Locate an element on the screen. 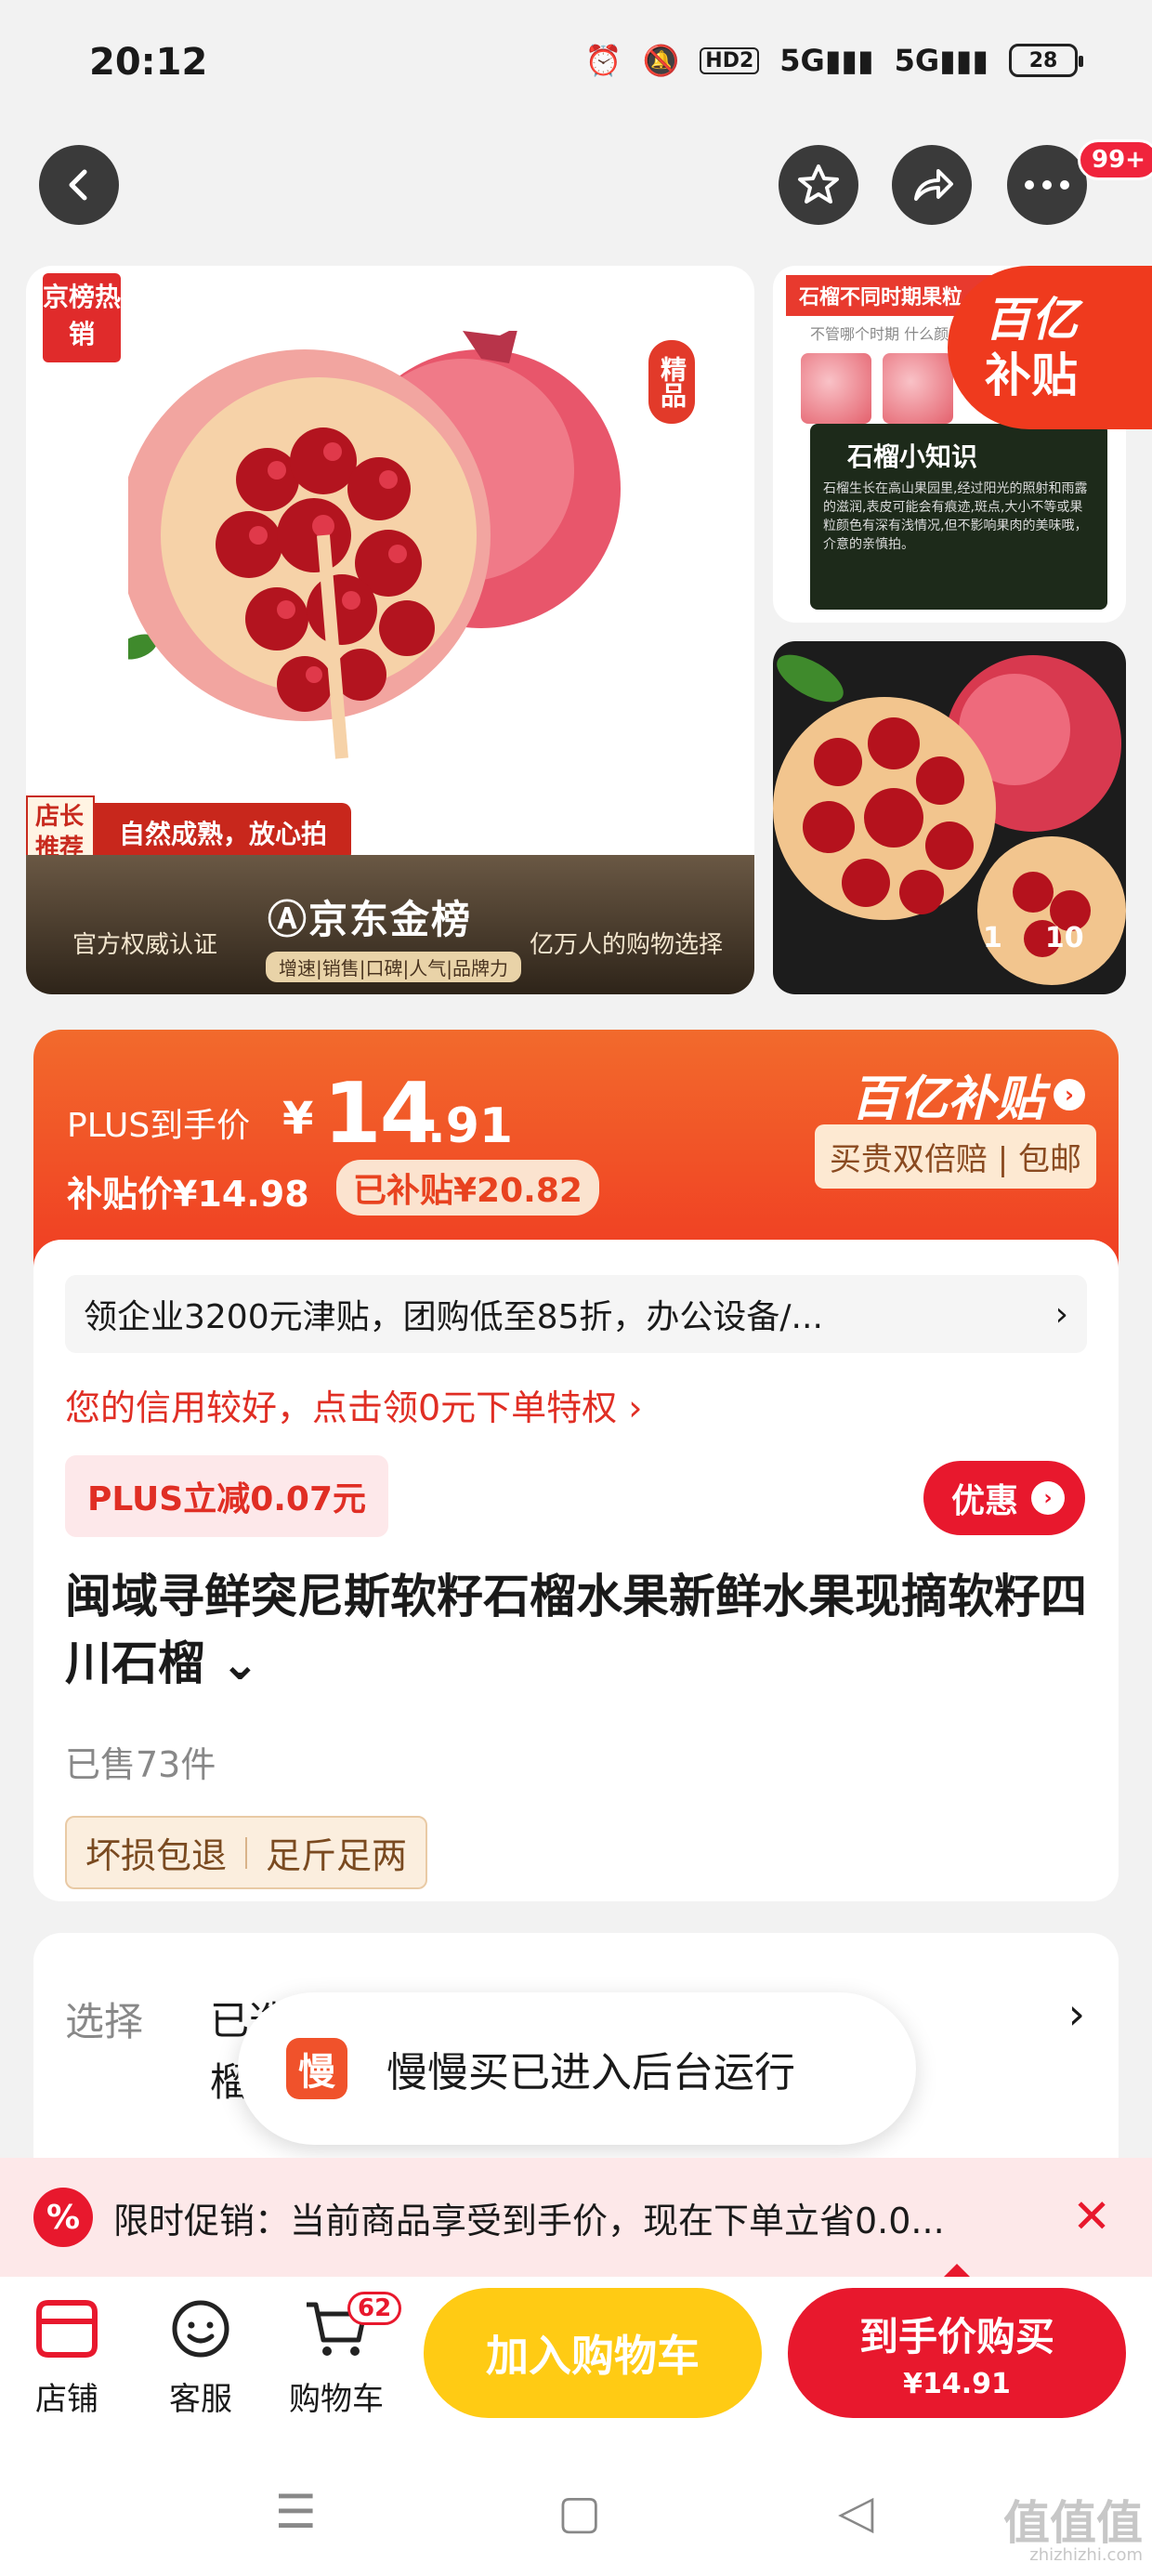 The image size is (1152, 2576). home-icon: ▢ is located at coordinates (579, 2512).